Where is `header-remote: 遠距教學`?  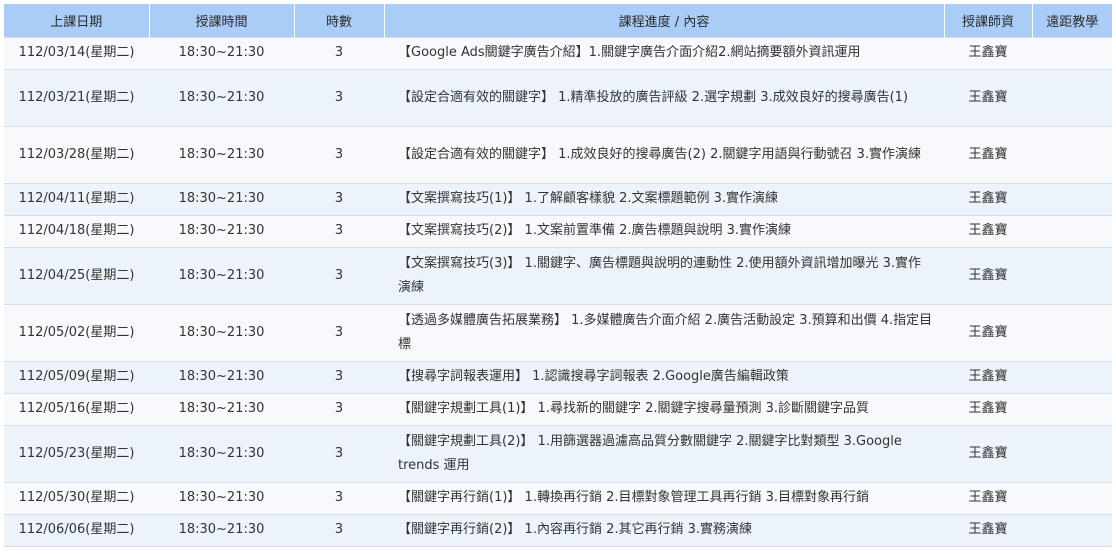 header-remote: 遠距教學 is located at coordinates (1072, 20).